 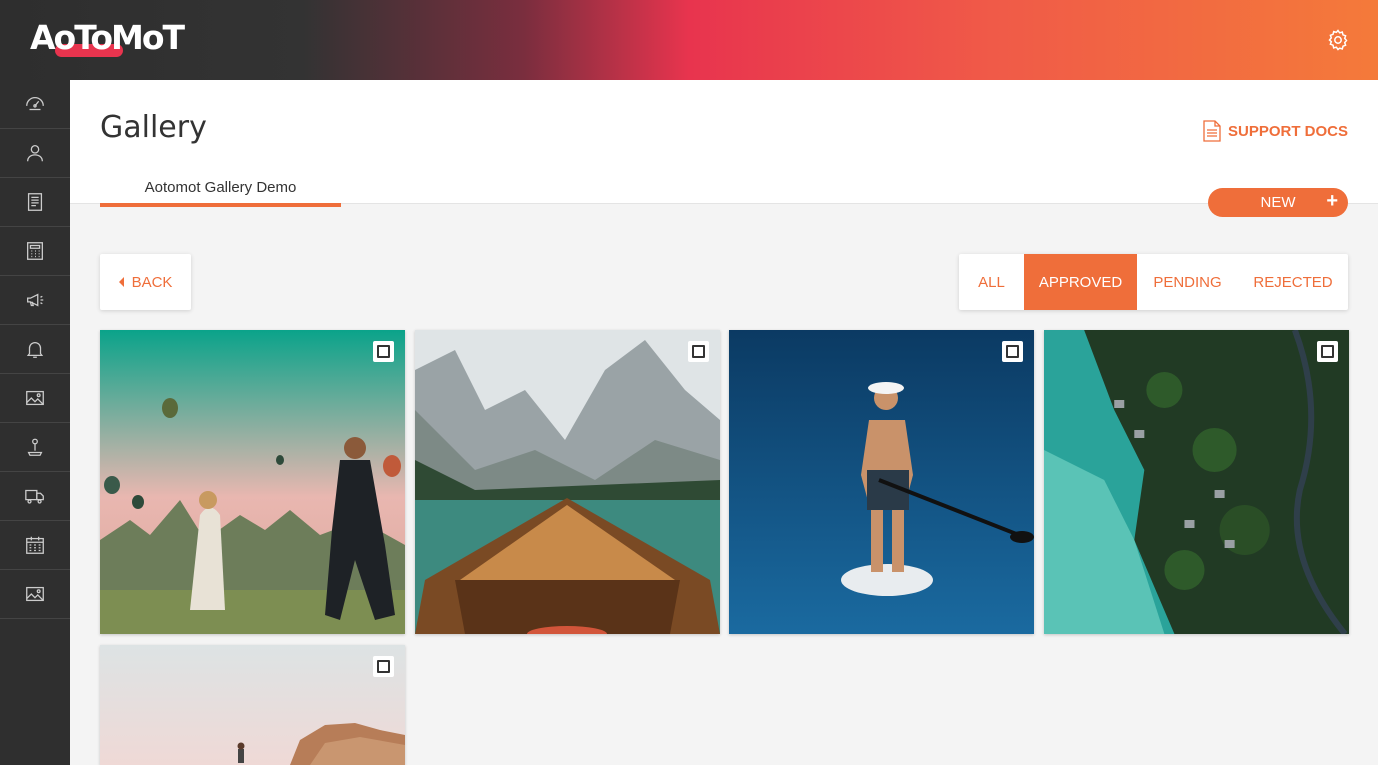 I want to click on image-icon, so click(x=35, y=398).